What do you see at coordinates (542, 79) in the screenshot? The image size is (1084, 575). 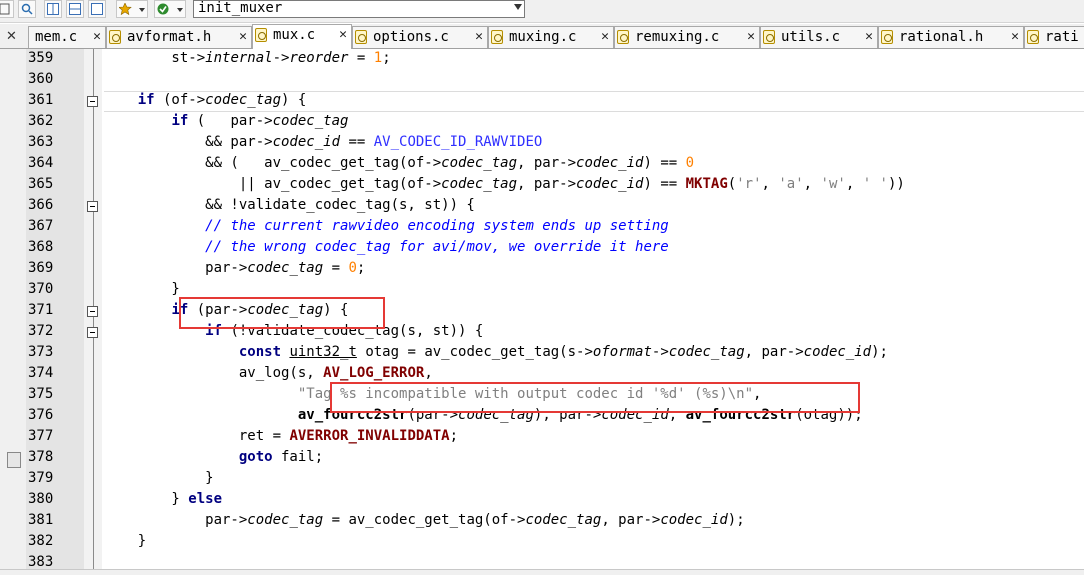 I see `code-line: 360` at bounding box center [542, 79].